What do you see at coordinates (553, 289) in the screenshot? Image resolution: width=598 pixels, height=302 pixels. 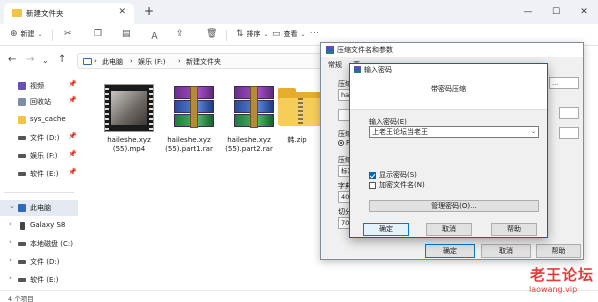 I see `watermark-url: laowang.vip` at bounding box center [553, 289].